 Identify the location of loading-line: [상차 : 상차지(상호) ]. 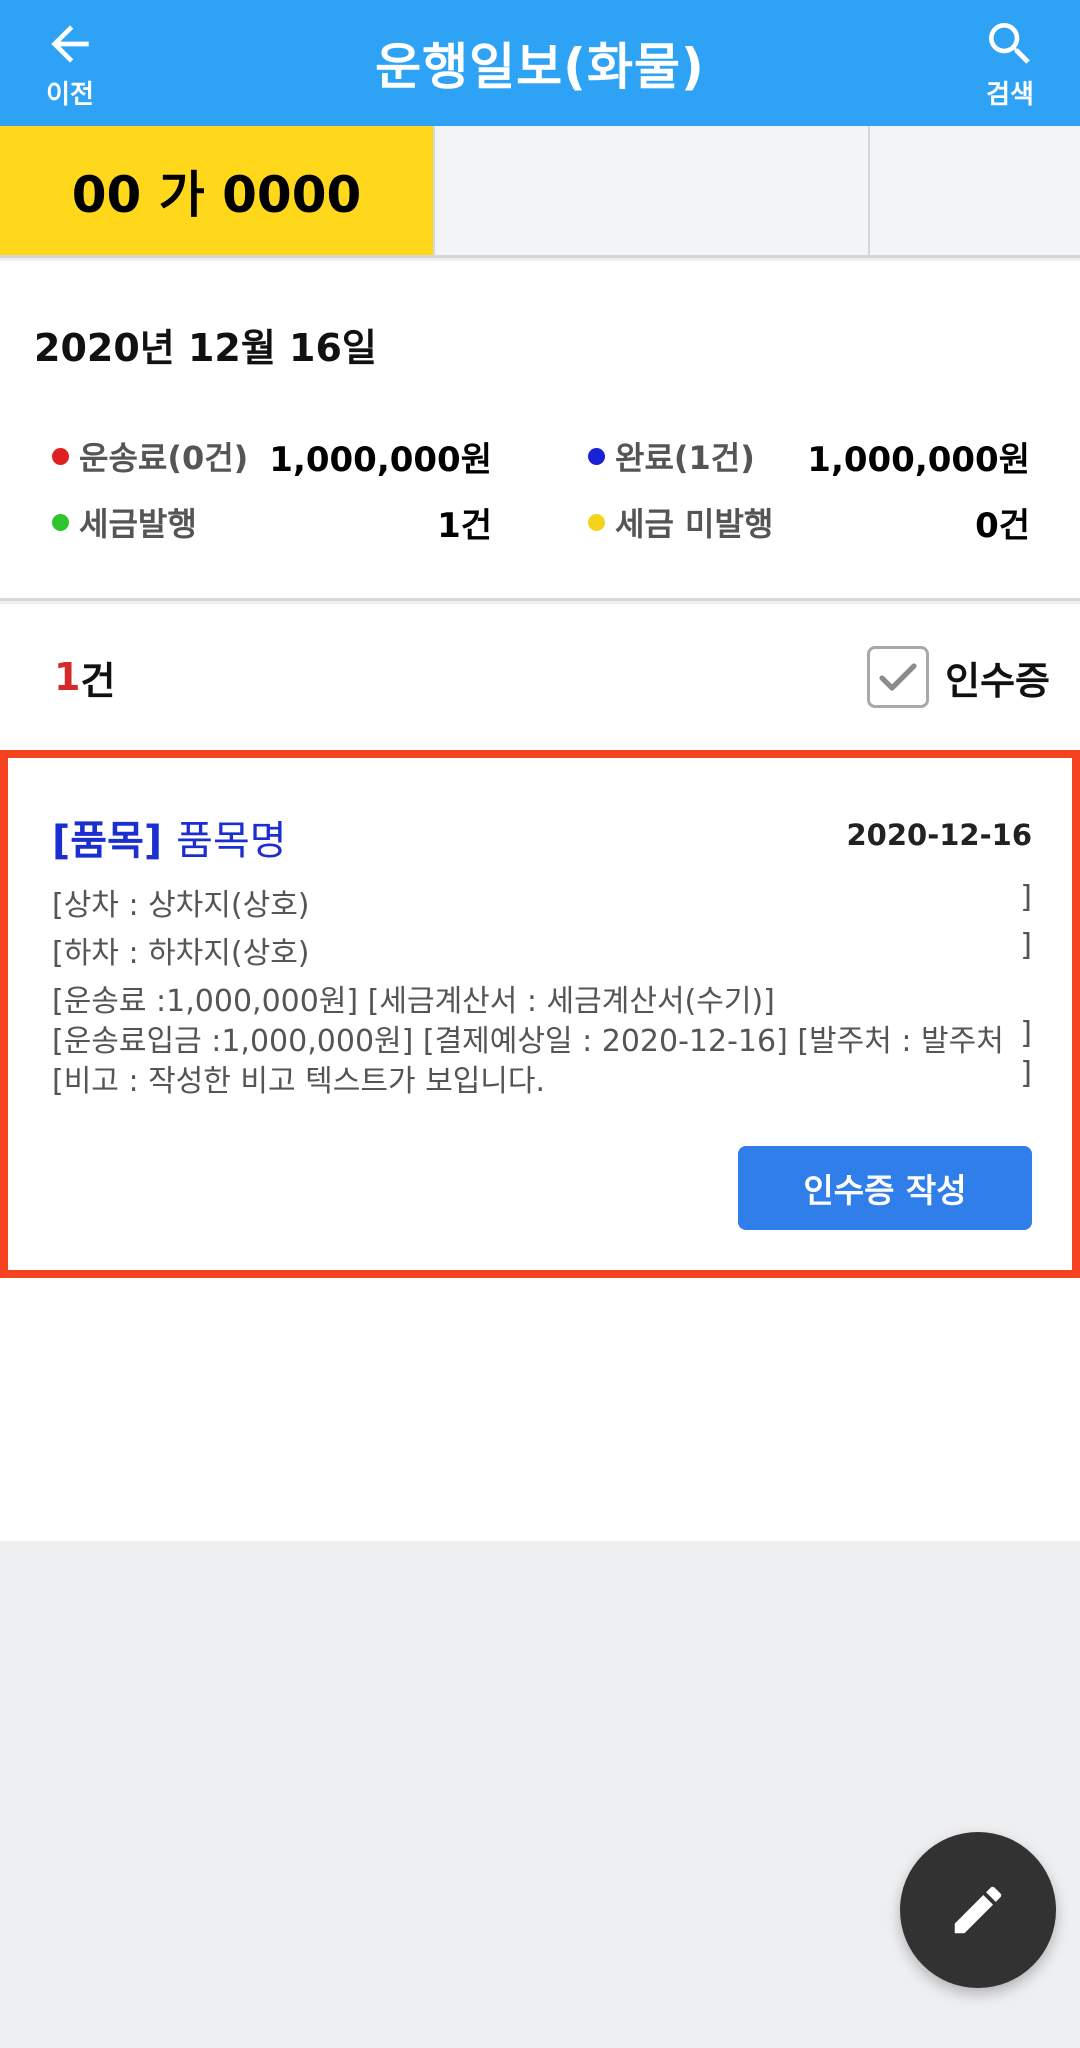
(542, 902).